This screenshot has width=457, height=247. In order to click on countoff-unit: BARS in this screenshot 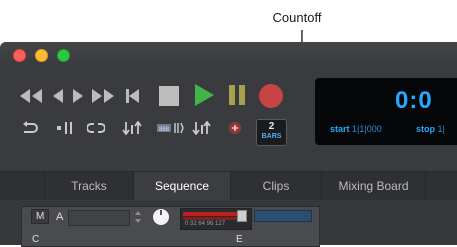, I will do `click(271, 136)`.